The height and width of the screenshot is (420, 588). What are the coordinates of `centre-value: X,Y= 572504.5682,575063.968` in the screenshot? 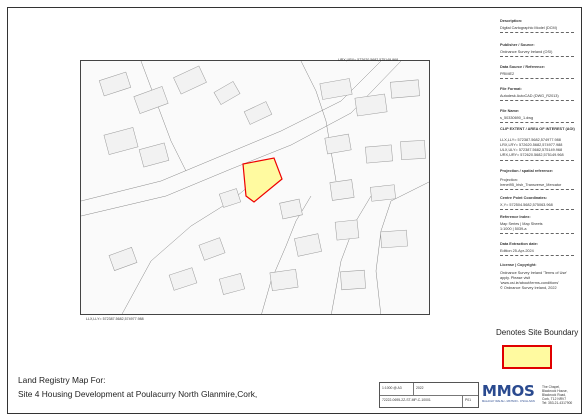 It's located at (526, 205).